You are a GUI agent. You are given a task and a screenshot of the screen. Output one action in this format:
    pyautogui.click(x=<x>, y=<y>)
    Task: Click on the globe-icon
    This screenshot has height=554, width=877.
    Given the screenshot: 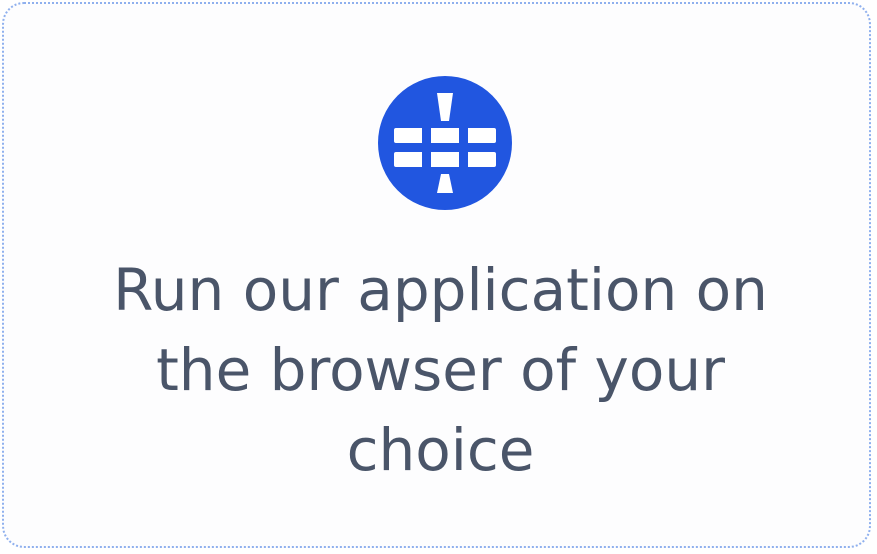 What is the action you would take?
    pyautogui.click(x=445, y=143)
    